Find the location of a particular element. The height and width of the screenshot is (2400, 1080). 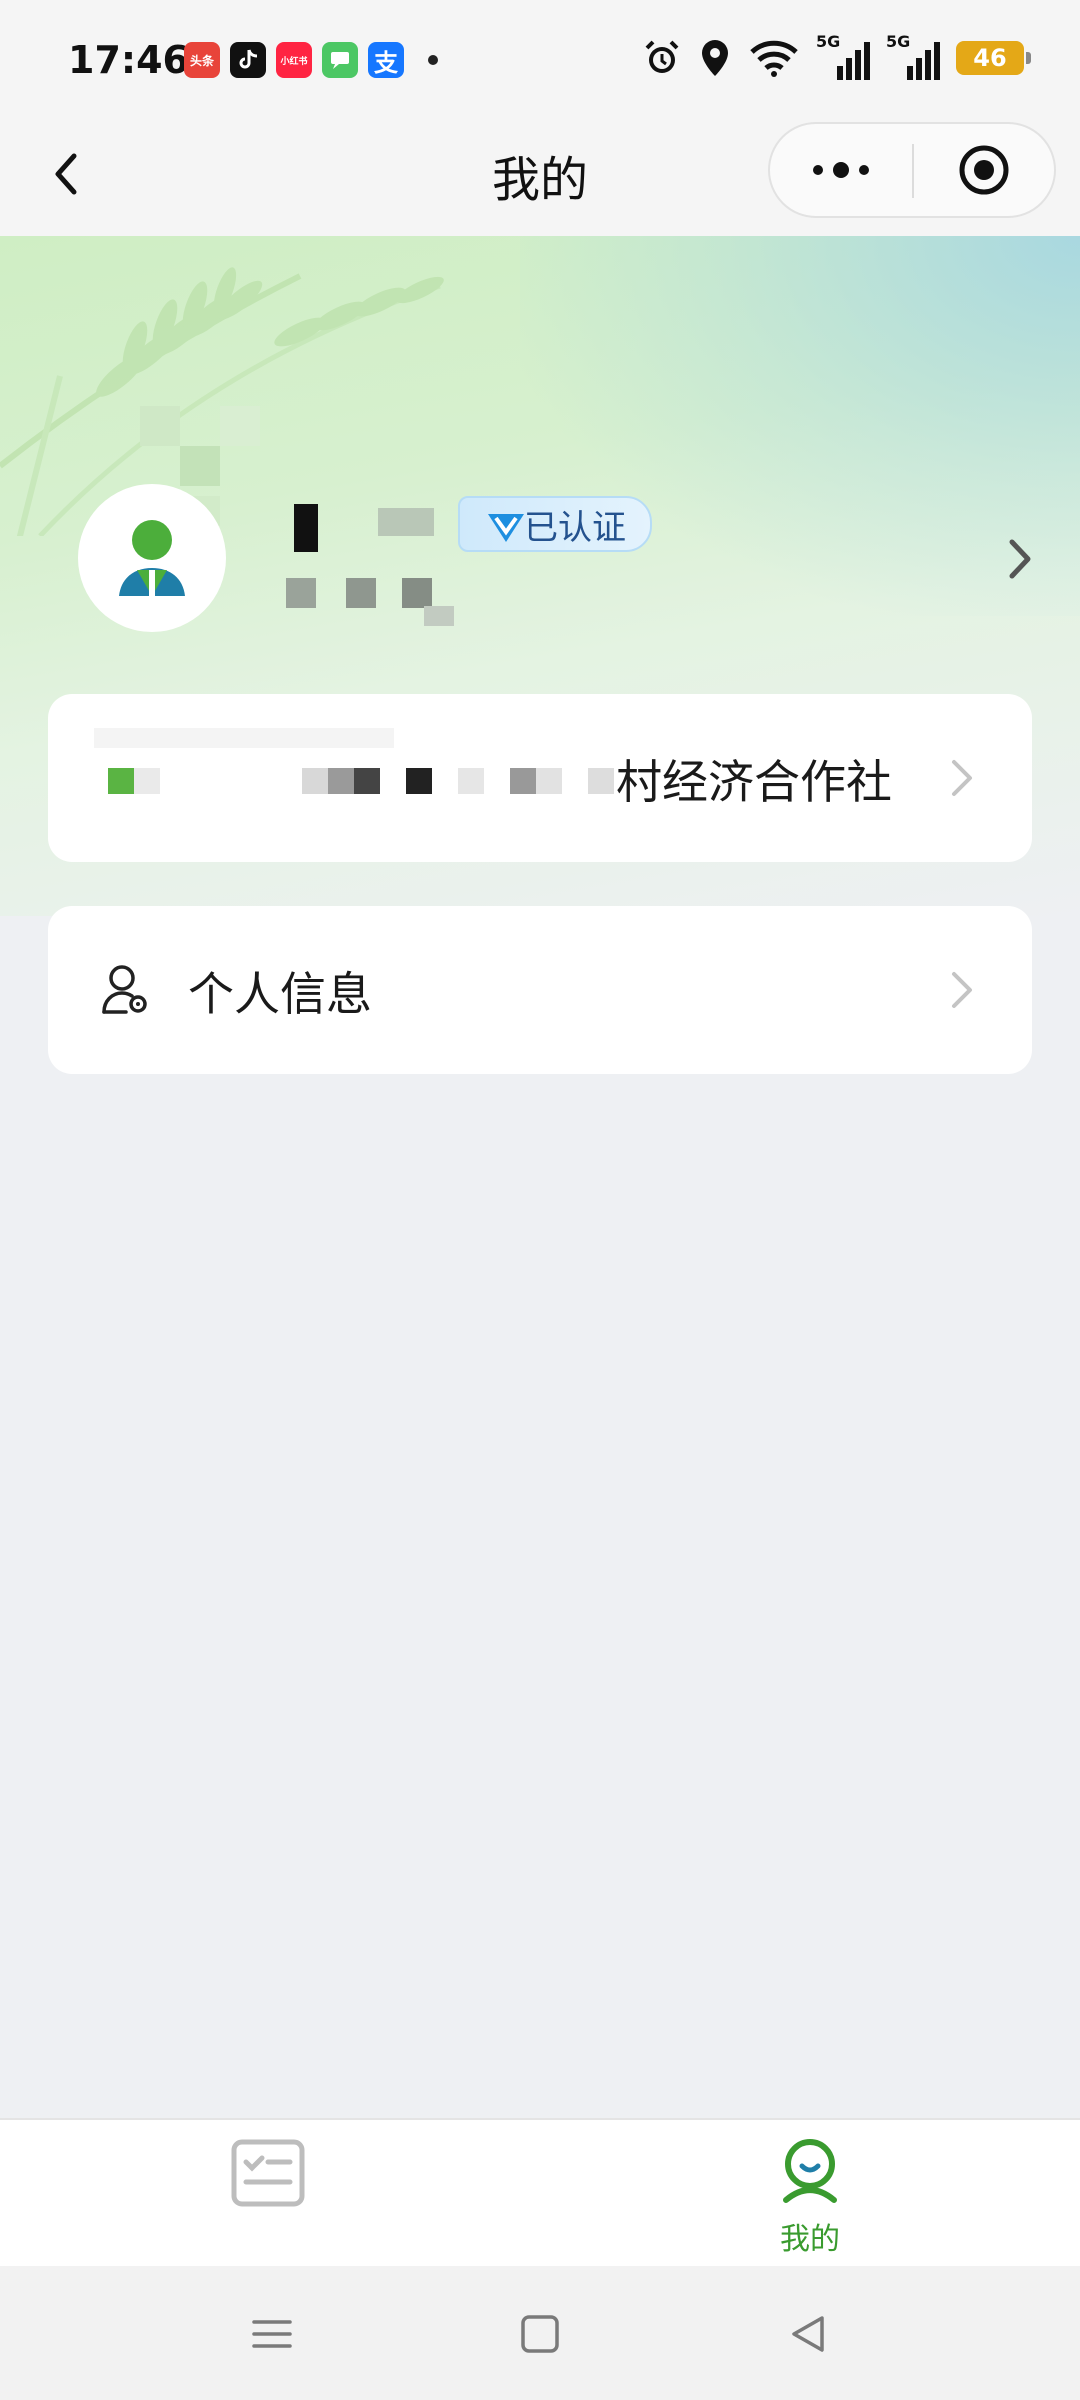

status-app-icons: 头条 小红书 支 is located at coordinates (311, 60).